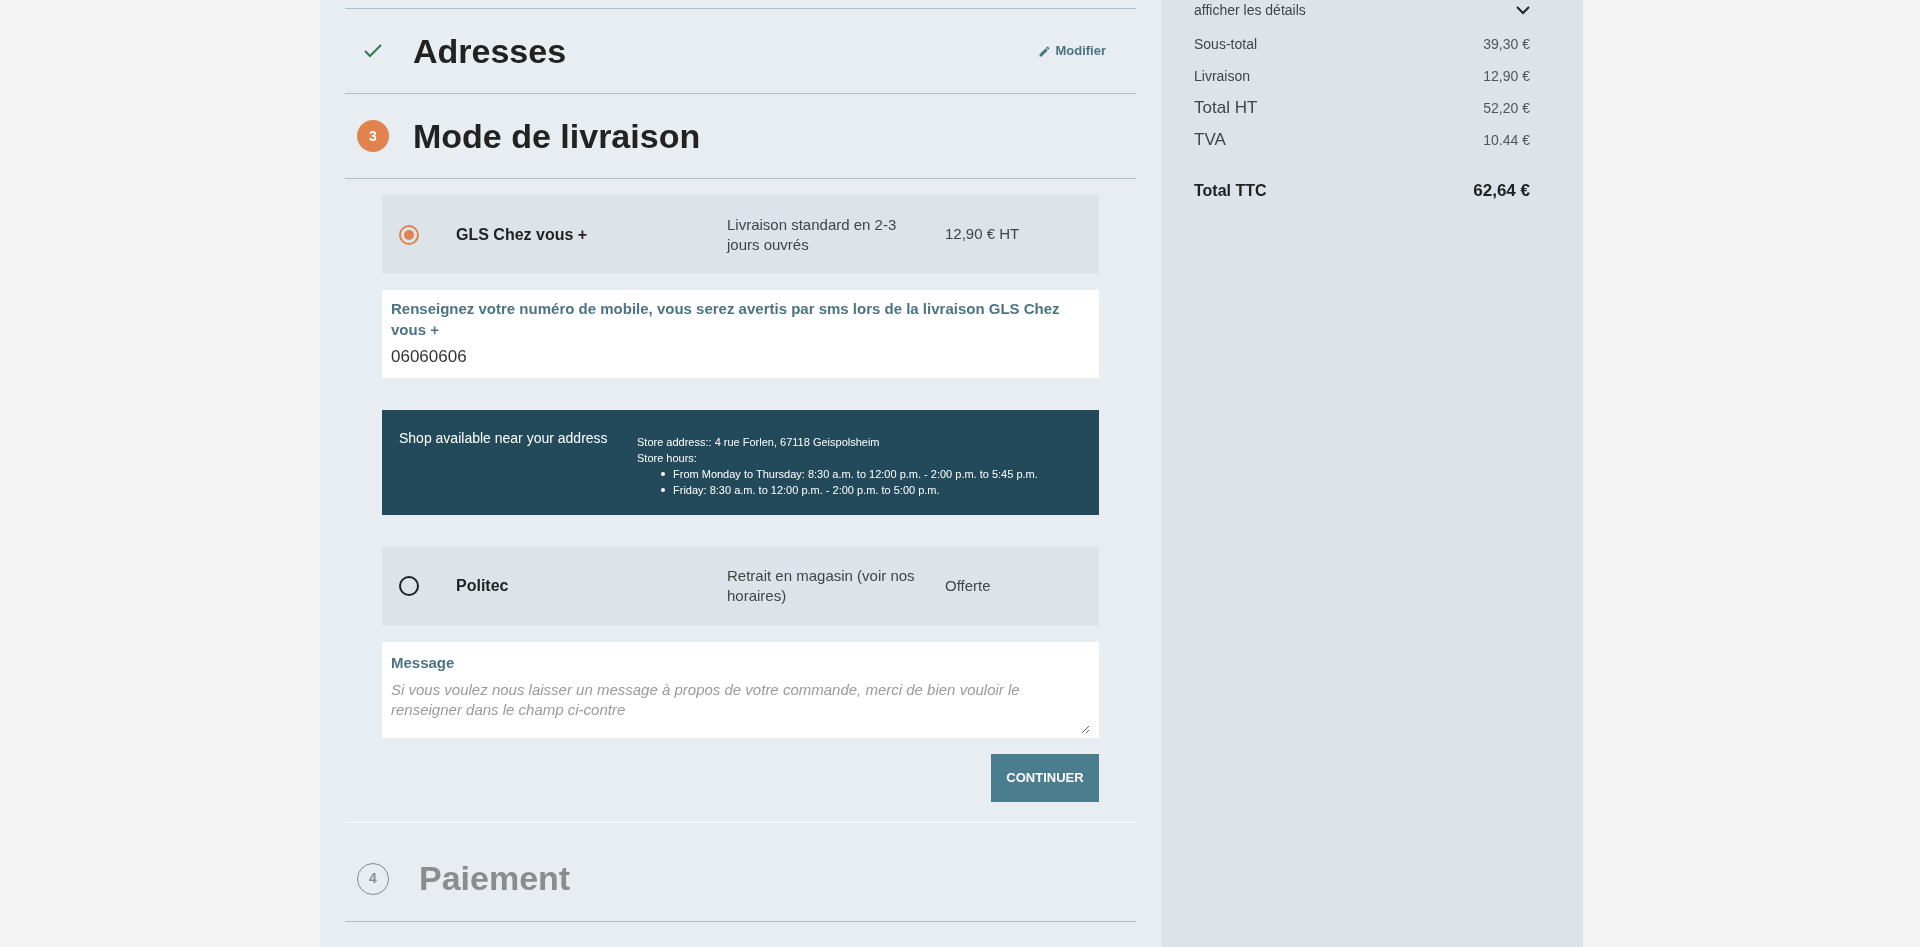 The height and width of the screenshot is (947, 1920). What do you see at coordinates (1226, 44) in the screenshot?
I see `summary-label: Sous-total` at bounding box center [1226, 44].